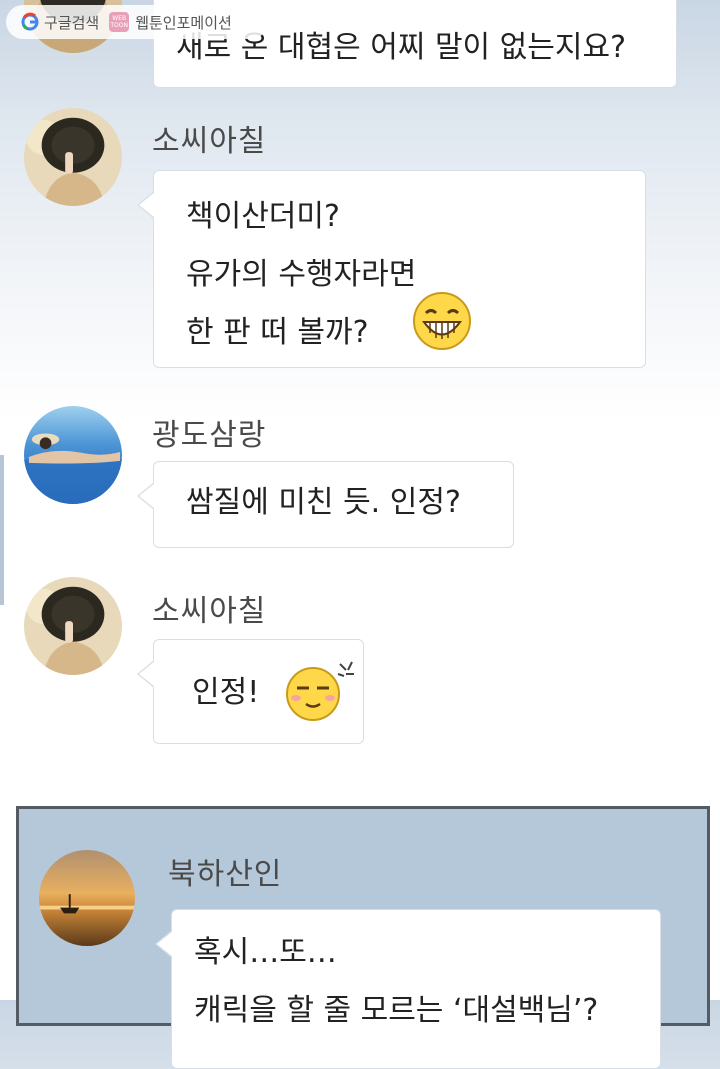  I want to click on message-text: 책이산더미?, so click(263, 216).